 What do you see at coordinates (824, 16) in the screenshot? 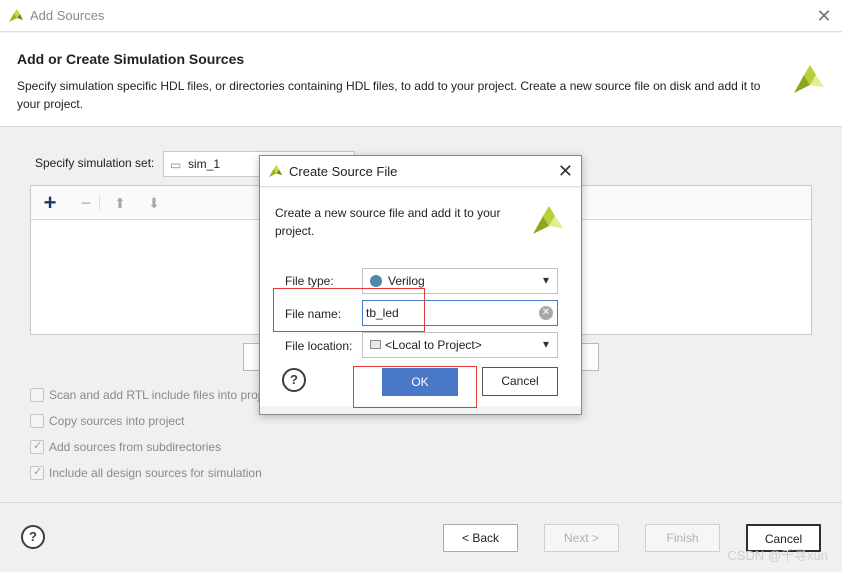
I see `window-close-icon: ✕` at bounding box center [824, 16].